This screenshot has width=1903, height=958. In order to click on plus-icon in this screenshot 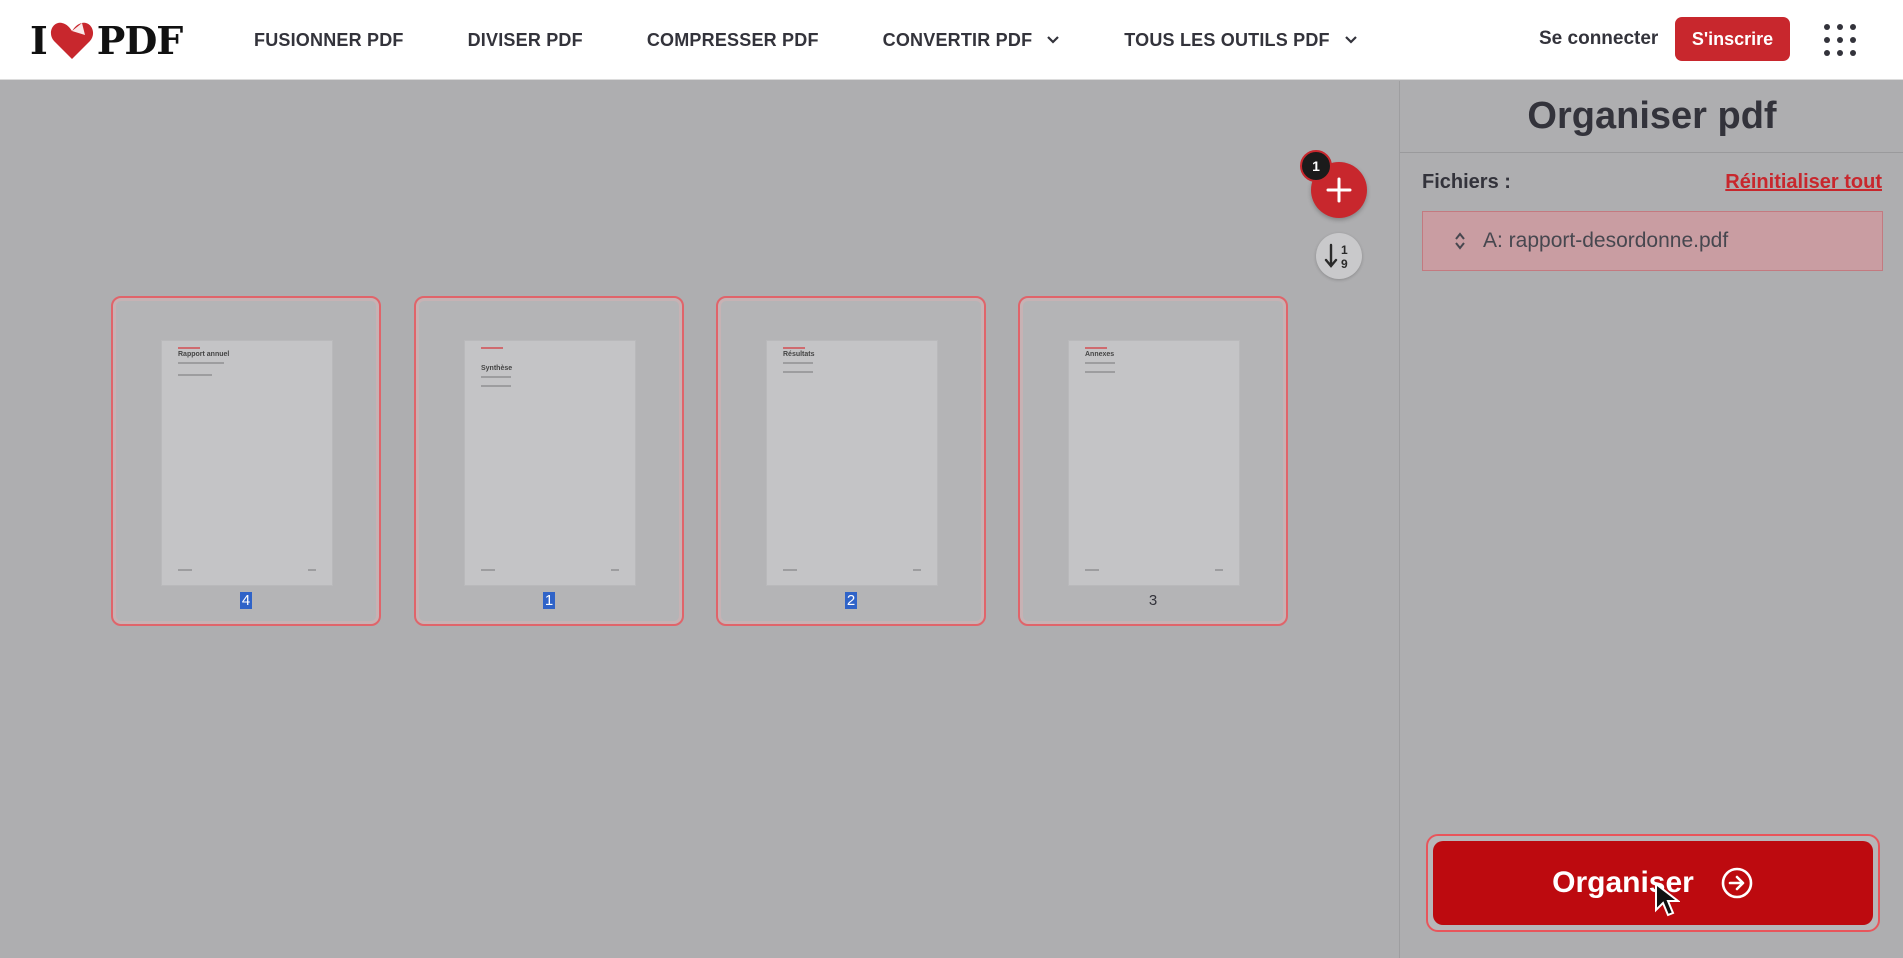, I will do `click(1339, 190)`.